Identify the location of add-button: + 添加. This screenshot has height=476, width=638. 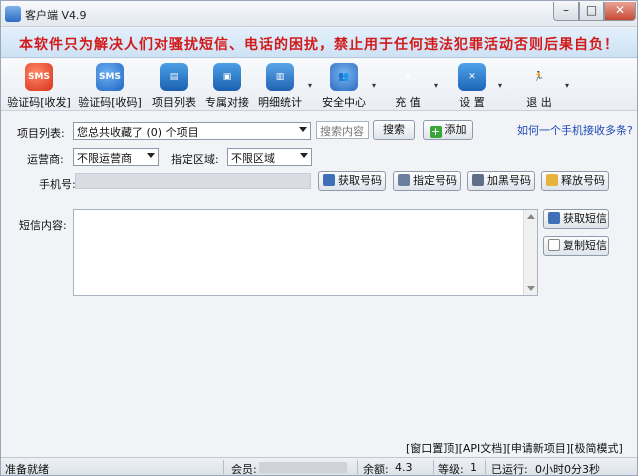
(448, 130).